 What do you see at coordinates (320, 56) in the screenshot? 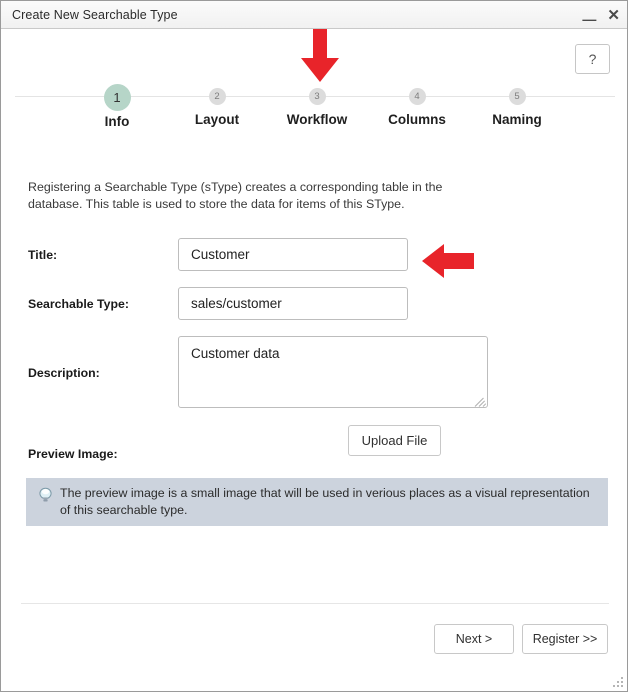
I see `red-arrow-down-icon` at bounding box center [320, 56].